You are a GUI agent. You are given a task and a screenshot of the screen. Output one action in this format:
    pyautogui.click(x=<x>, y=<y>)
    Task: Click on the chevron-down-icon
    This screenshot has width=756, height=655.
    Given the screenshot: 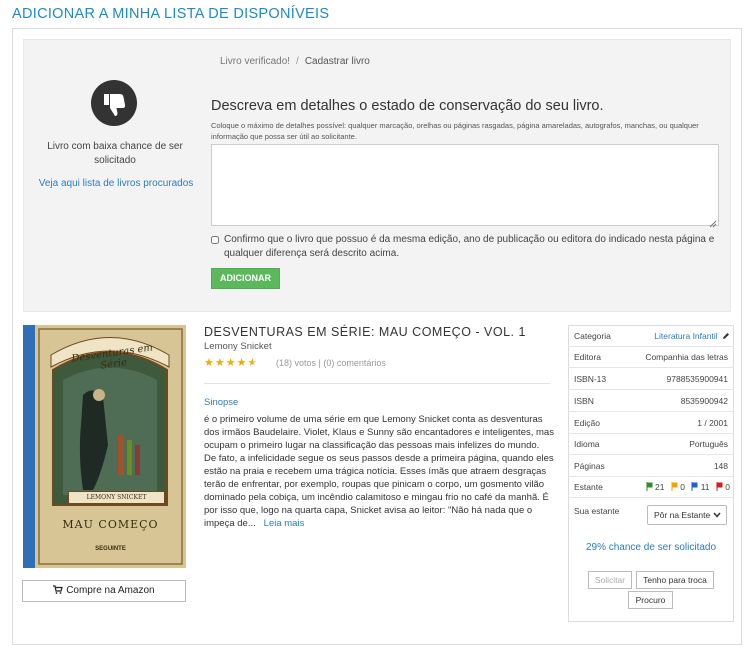 What is the action you would take?
    pyautogui.click(x=717, y=515)
    